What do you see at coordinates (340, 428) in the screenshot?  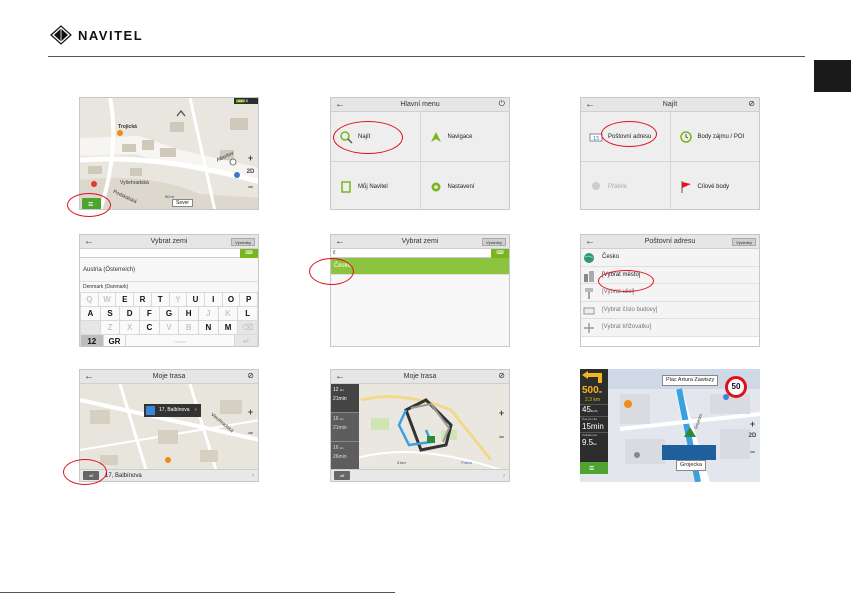 I see `route-time: 21min` at bounding box center [340, 428].